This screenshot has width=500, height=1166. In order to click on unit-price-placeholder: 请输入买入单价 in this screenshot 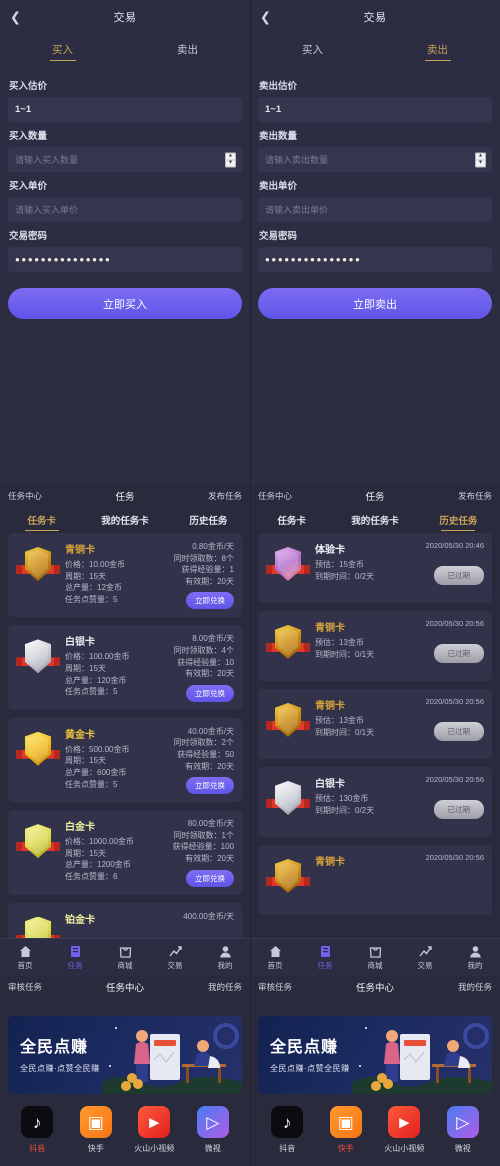, I will do `click(47, 210)`.